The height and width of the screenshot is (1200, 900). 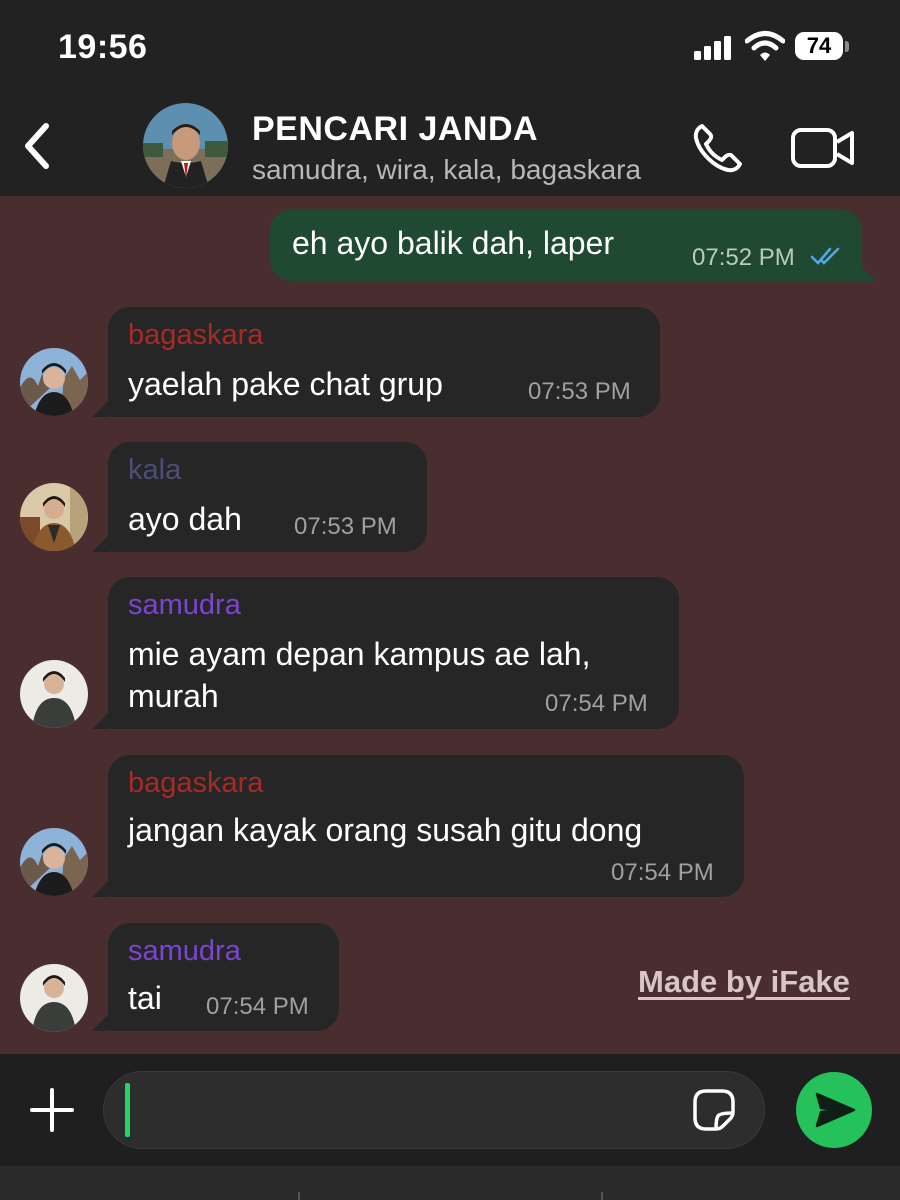 I want to click on battery-tip, so click(x=847, y=46).